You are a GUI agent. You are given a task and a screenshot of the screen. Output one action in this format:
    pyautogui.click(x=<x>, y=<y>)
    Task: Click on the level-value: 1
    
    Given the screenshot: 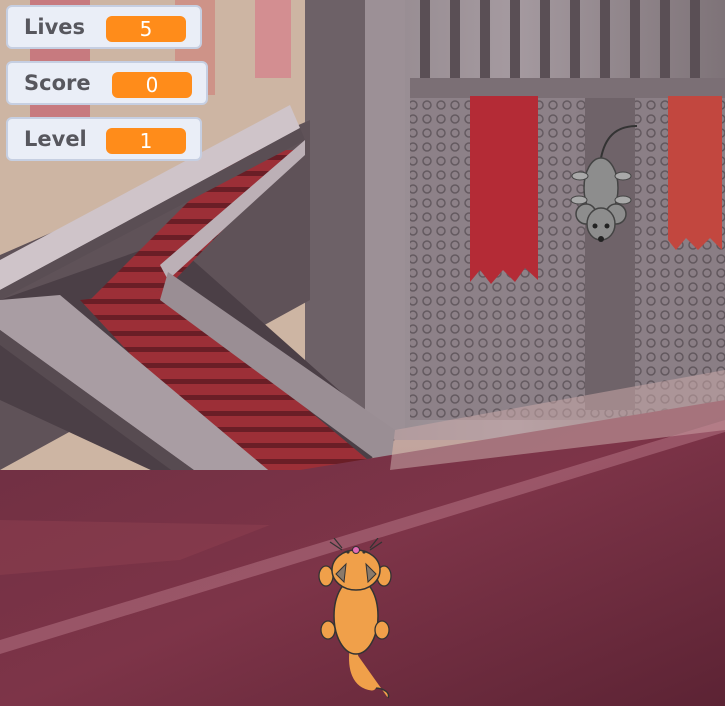 What is the action you would take?
    pyautogui.click(x=146, y=141)
    